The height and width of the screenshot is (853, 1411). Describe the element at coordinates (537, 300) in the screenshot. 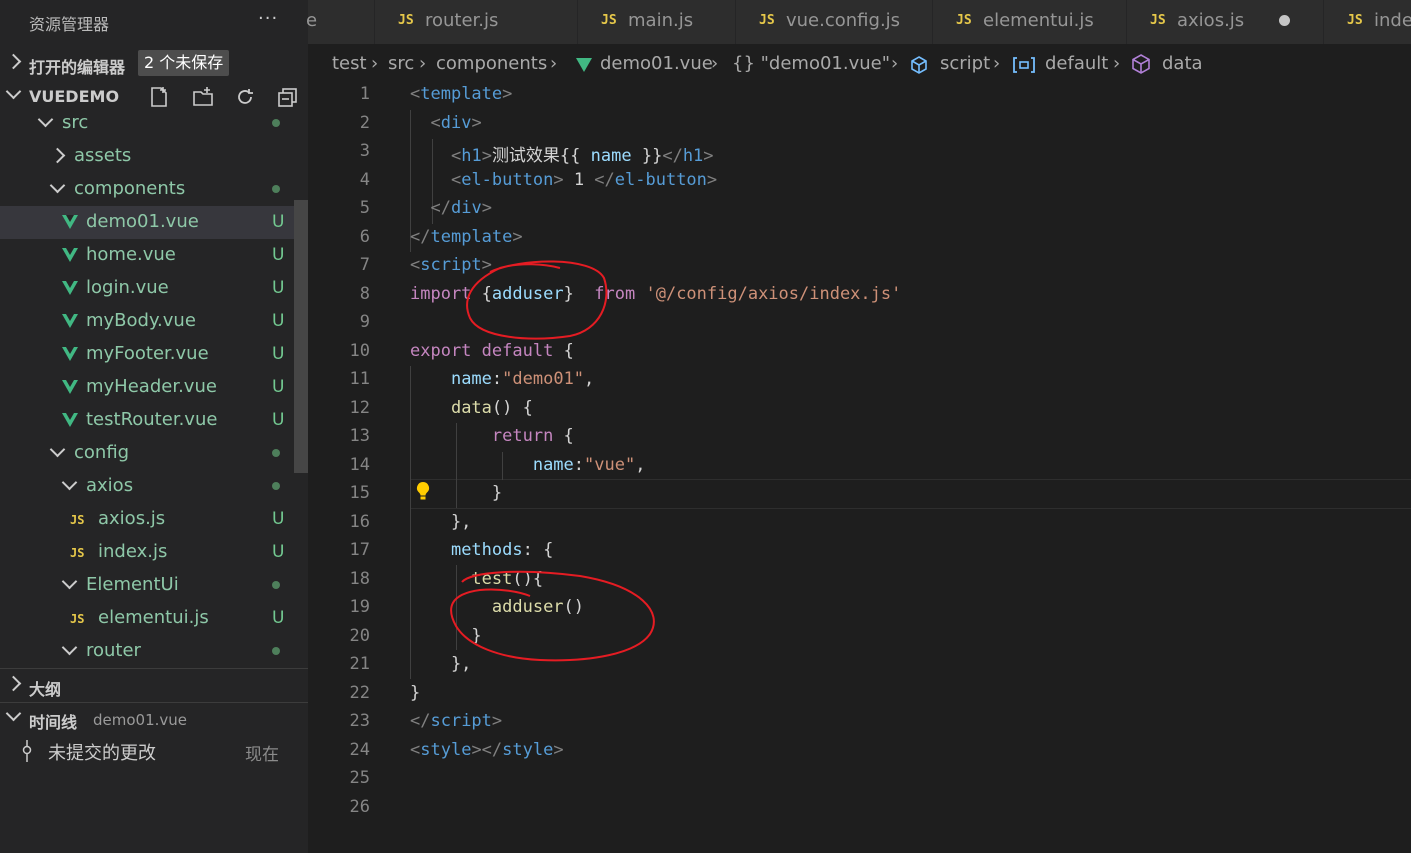

I see `annotation-circle-import` at that location.